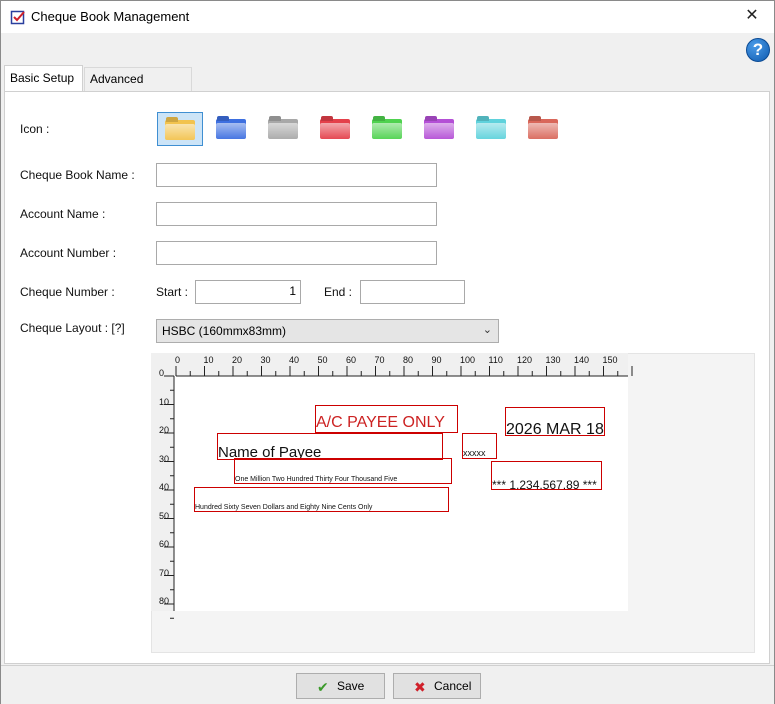 Image resolution: width=775 pixels, height=704 pixels. I want to click on cheque-layout-select: HSBC (160mmx83mm) ⌄, so click(327, 331).